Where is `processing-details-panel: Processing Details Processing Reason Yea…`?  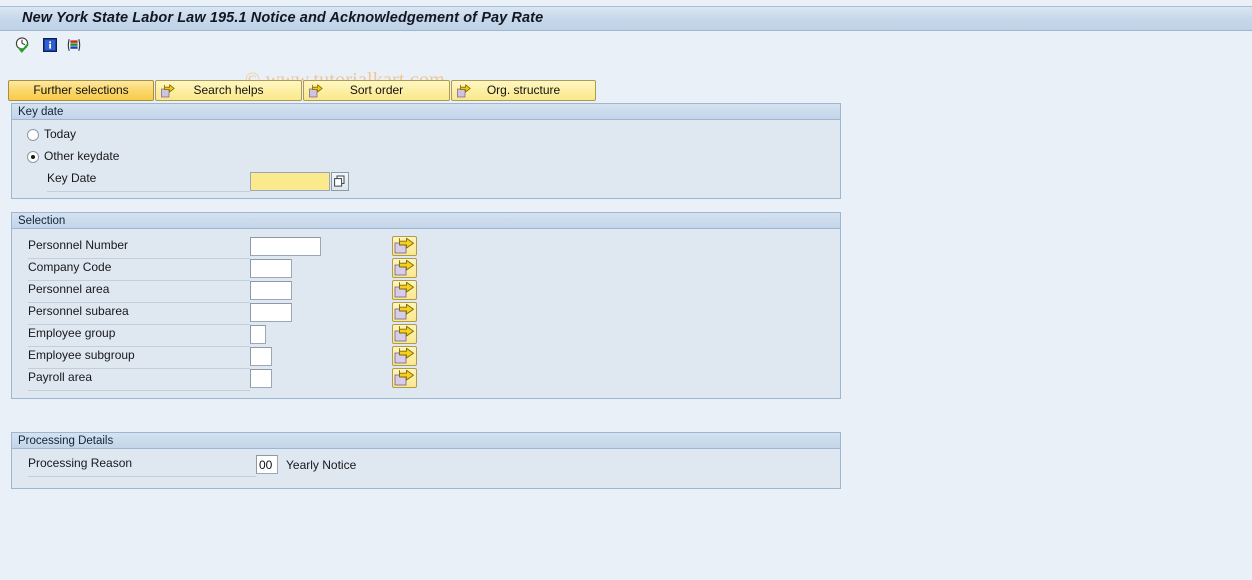 processing-details-panel: Processing Details Processing Reason Yea… is located at coordinates (426, 460).